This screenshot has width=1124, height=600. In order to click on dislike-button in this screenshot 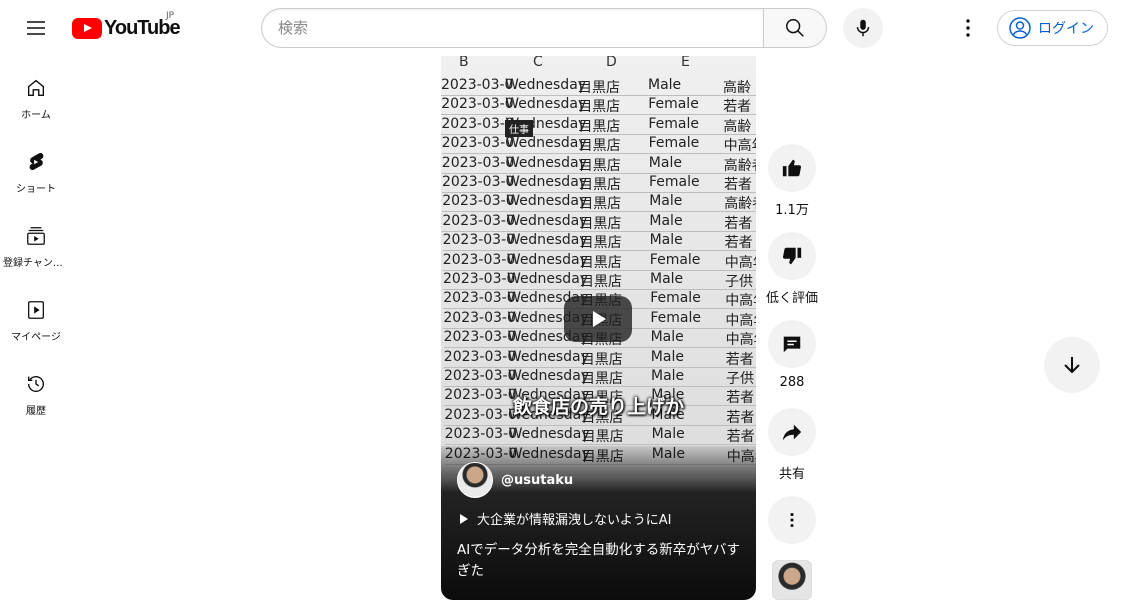, I will do `click(792, 256)`.